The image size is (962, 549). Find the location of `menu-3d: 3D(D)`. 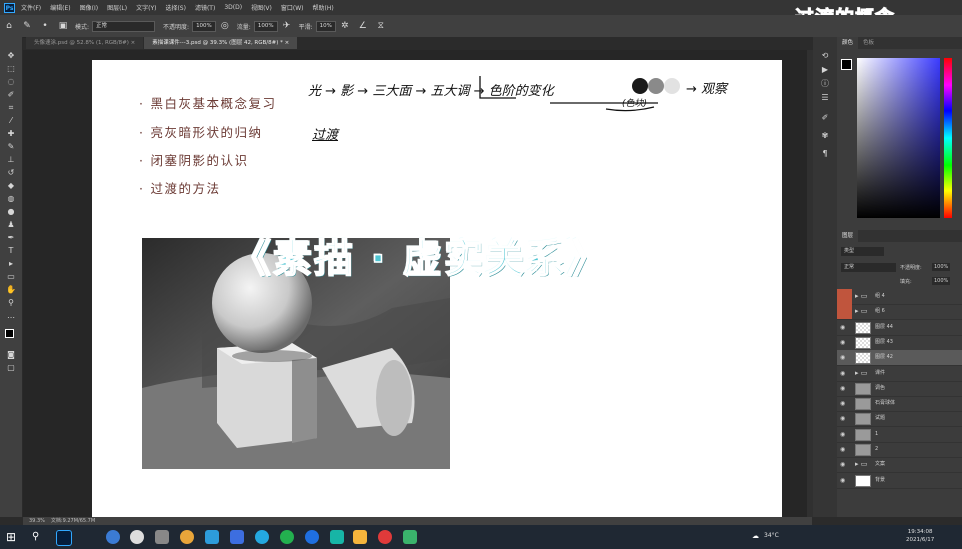

menu-3d: 3D(D) is located at coordinates (233, 7).